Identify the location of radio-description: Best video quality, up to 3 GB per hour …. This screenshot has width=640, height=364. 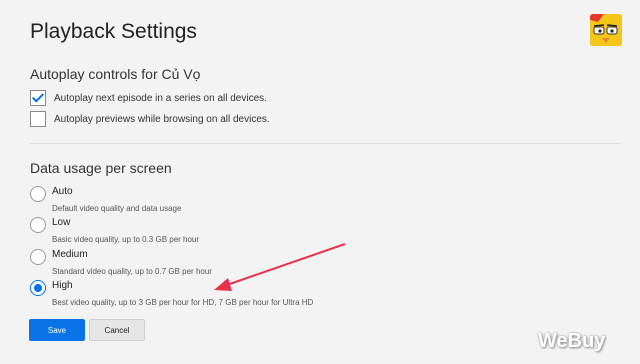
(183, 302).